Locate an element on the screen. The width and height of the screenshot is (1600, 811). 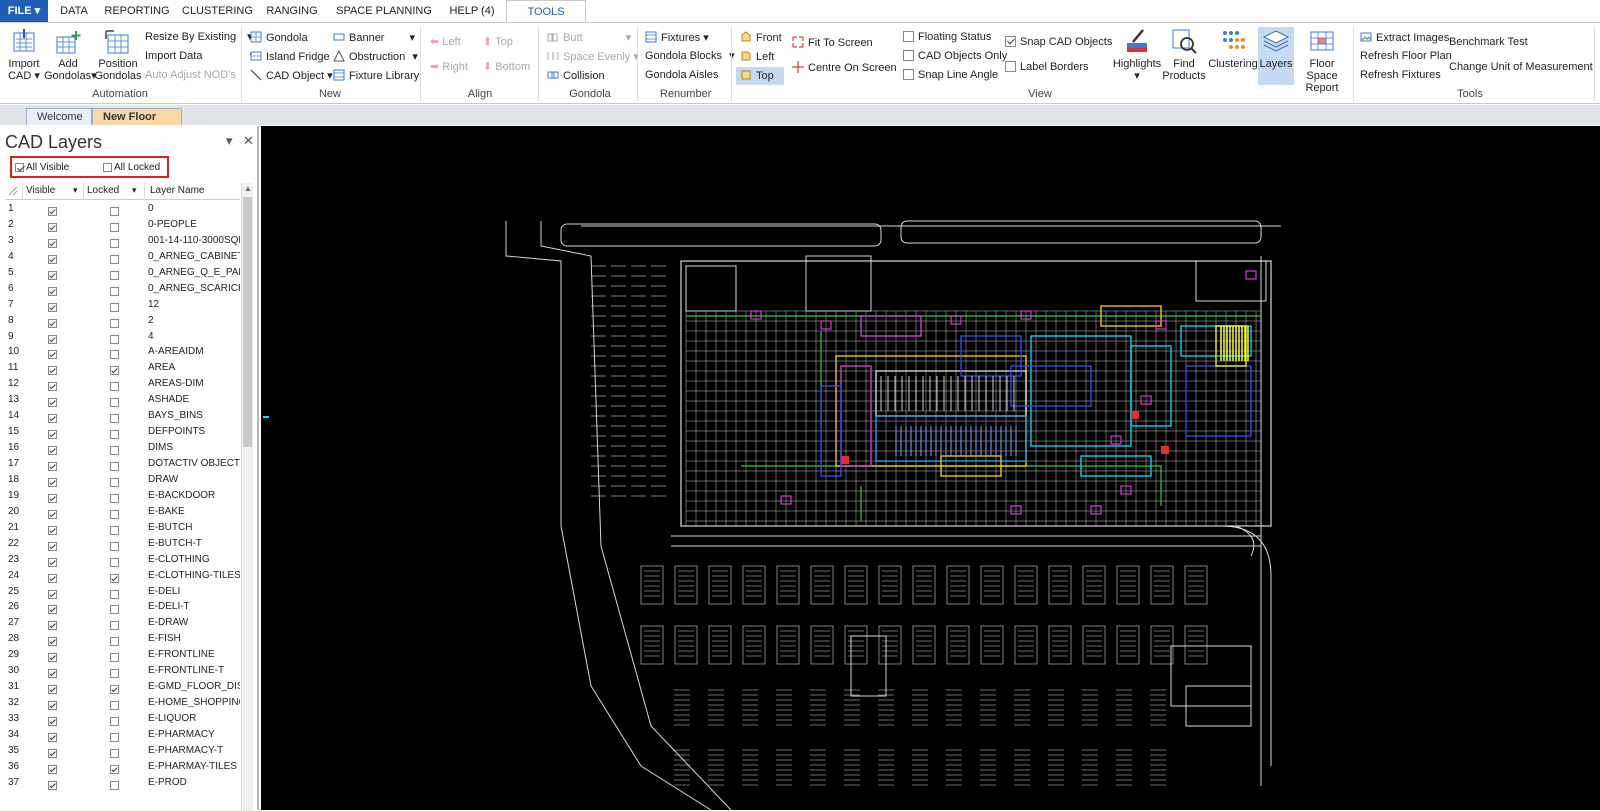
renumber-gondola-blocks-button: Gondola Blocks ▾ is located at coordinates (690, 56).